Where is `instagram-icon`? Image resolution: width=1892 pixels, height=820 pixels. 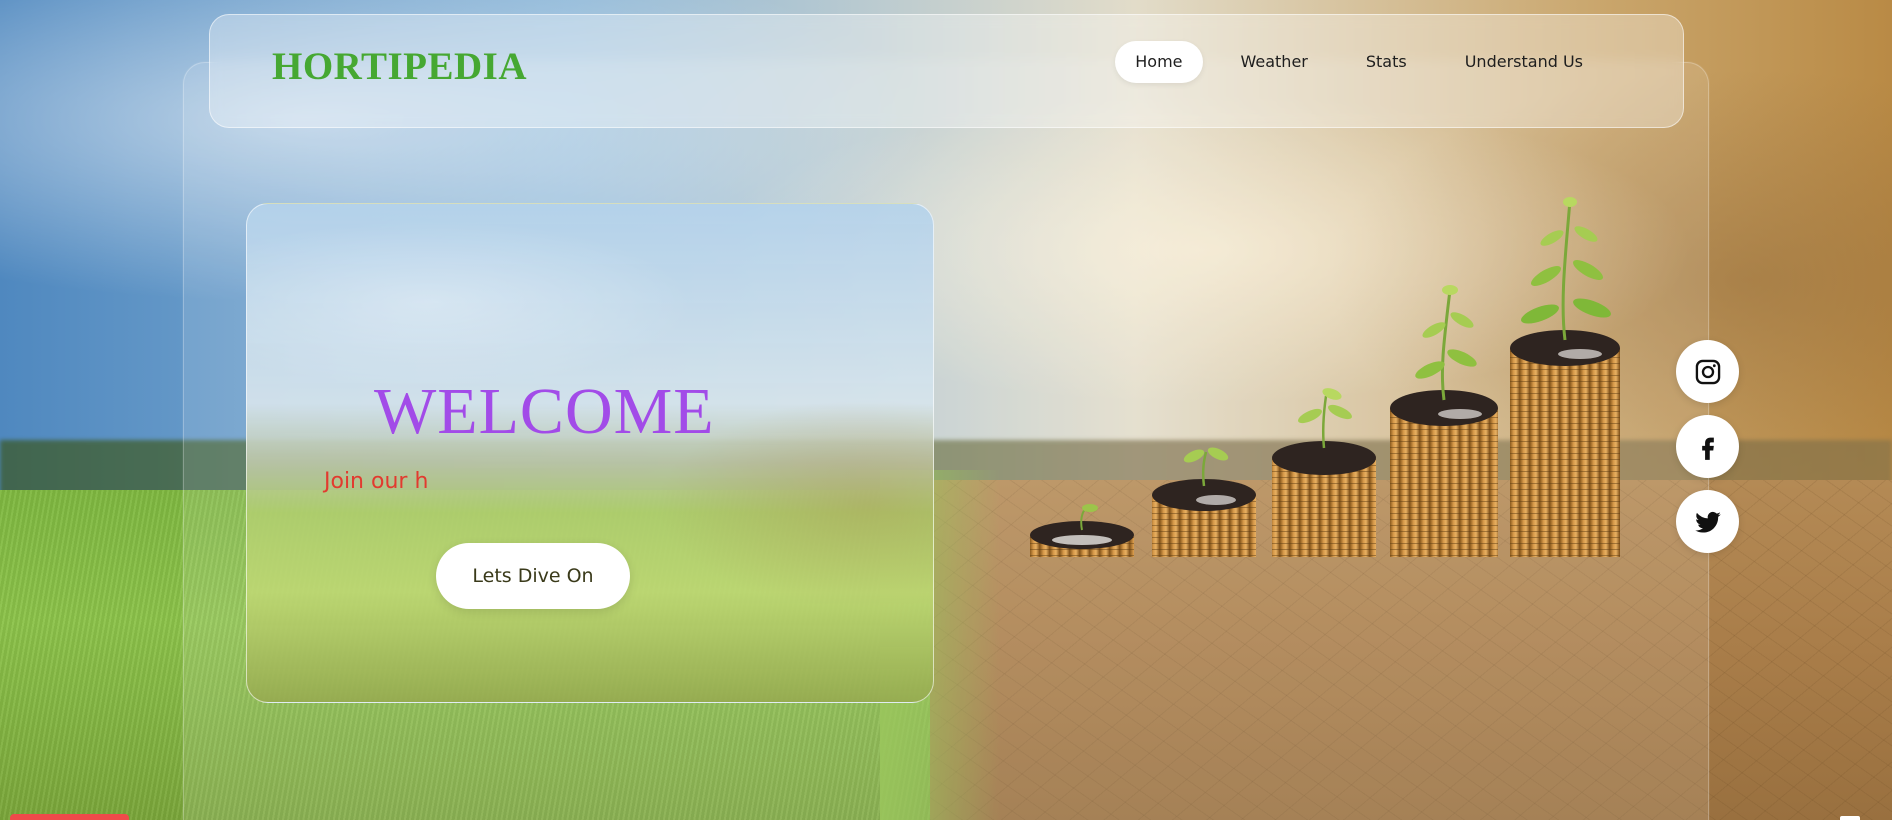 instagram-icon is located at coordinates (1707, 371).